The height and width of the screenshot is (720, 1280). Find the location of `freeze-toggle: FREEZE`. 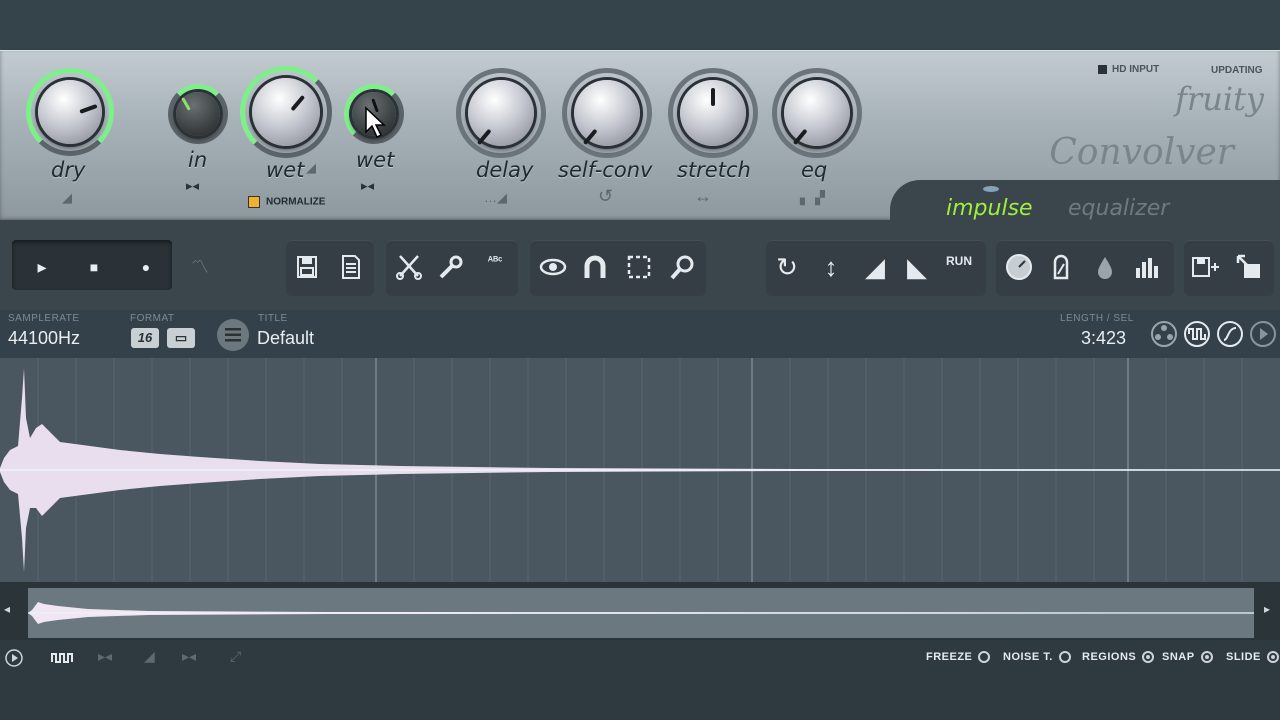

freeze-toggle: FREEZE is located at coordinates (958, 657).